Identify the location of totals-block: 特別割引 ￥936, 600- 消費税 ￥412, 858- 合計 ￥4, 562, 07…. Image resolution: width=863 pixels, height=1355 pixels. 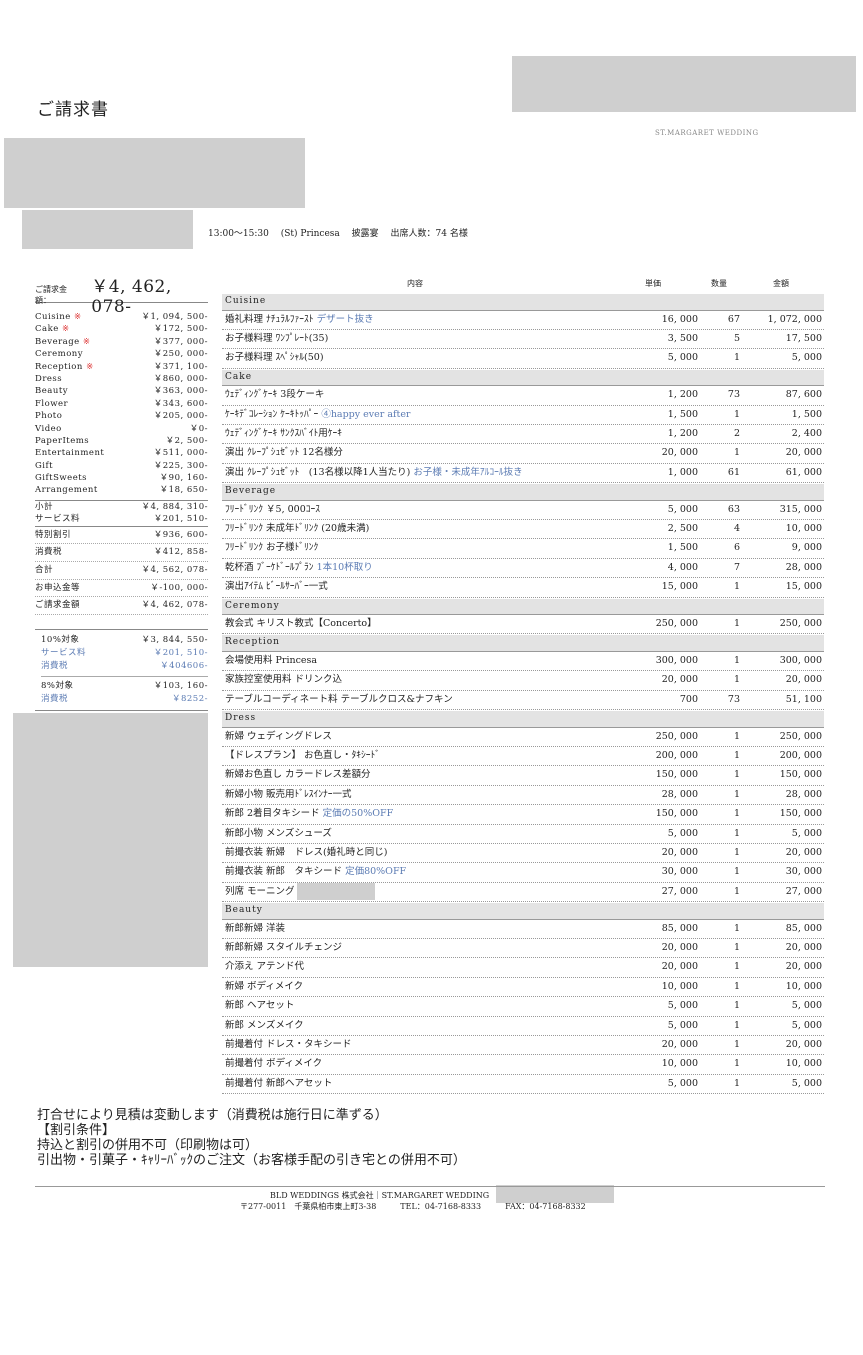
(121, 570).